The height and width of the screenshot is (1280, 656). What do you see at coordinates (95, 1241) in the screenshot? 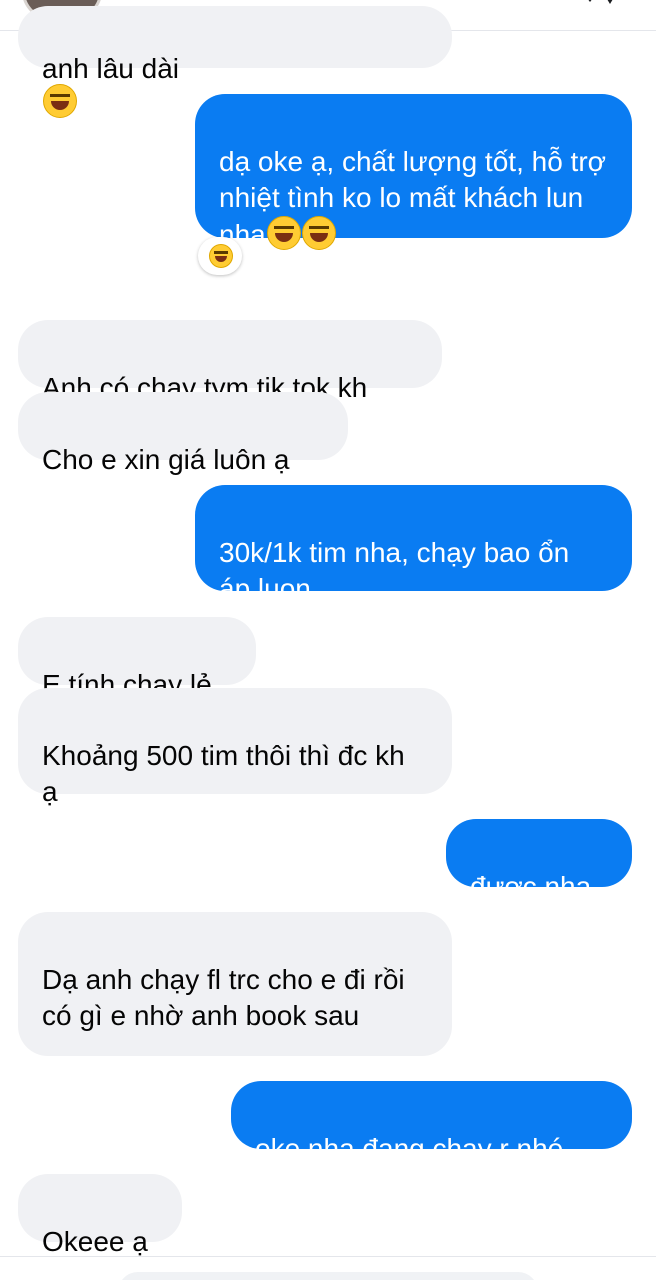
I see `message-text: Okeee ạ` at bounding box center [95, 1241].